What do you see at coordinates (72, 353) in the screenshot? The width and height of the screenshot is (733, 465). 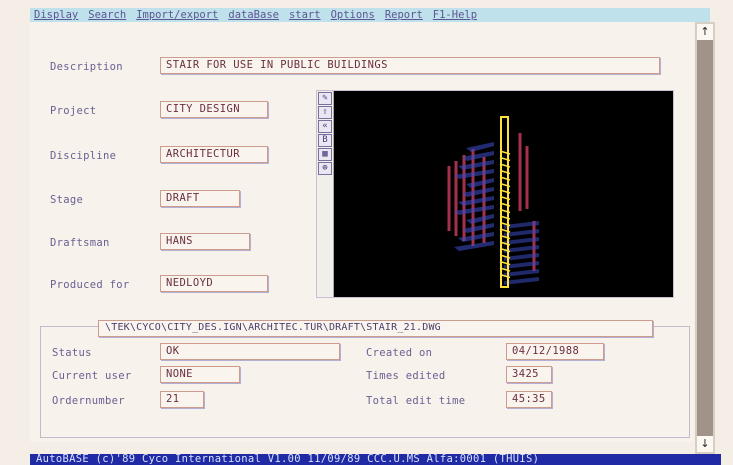 I see `status-label: Status` at bounding box center [72, 353].